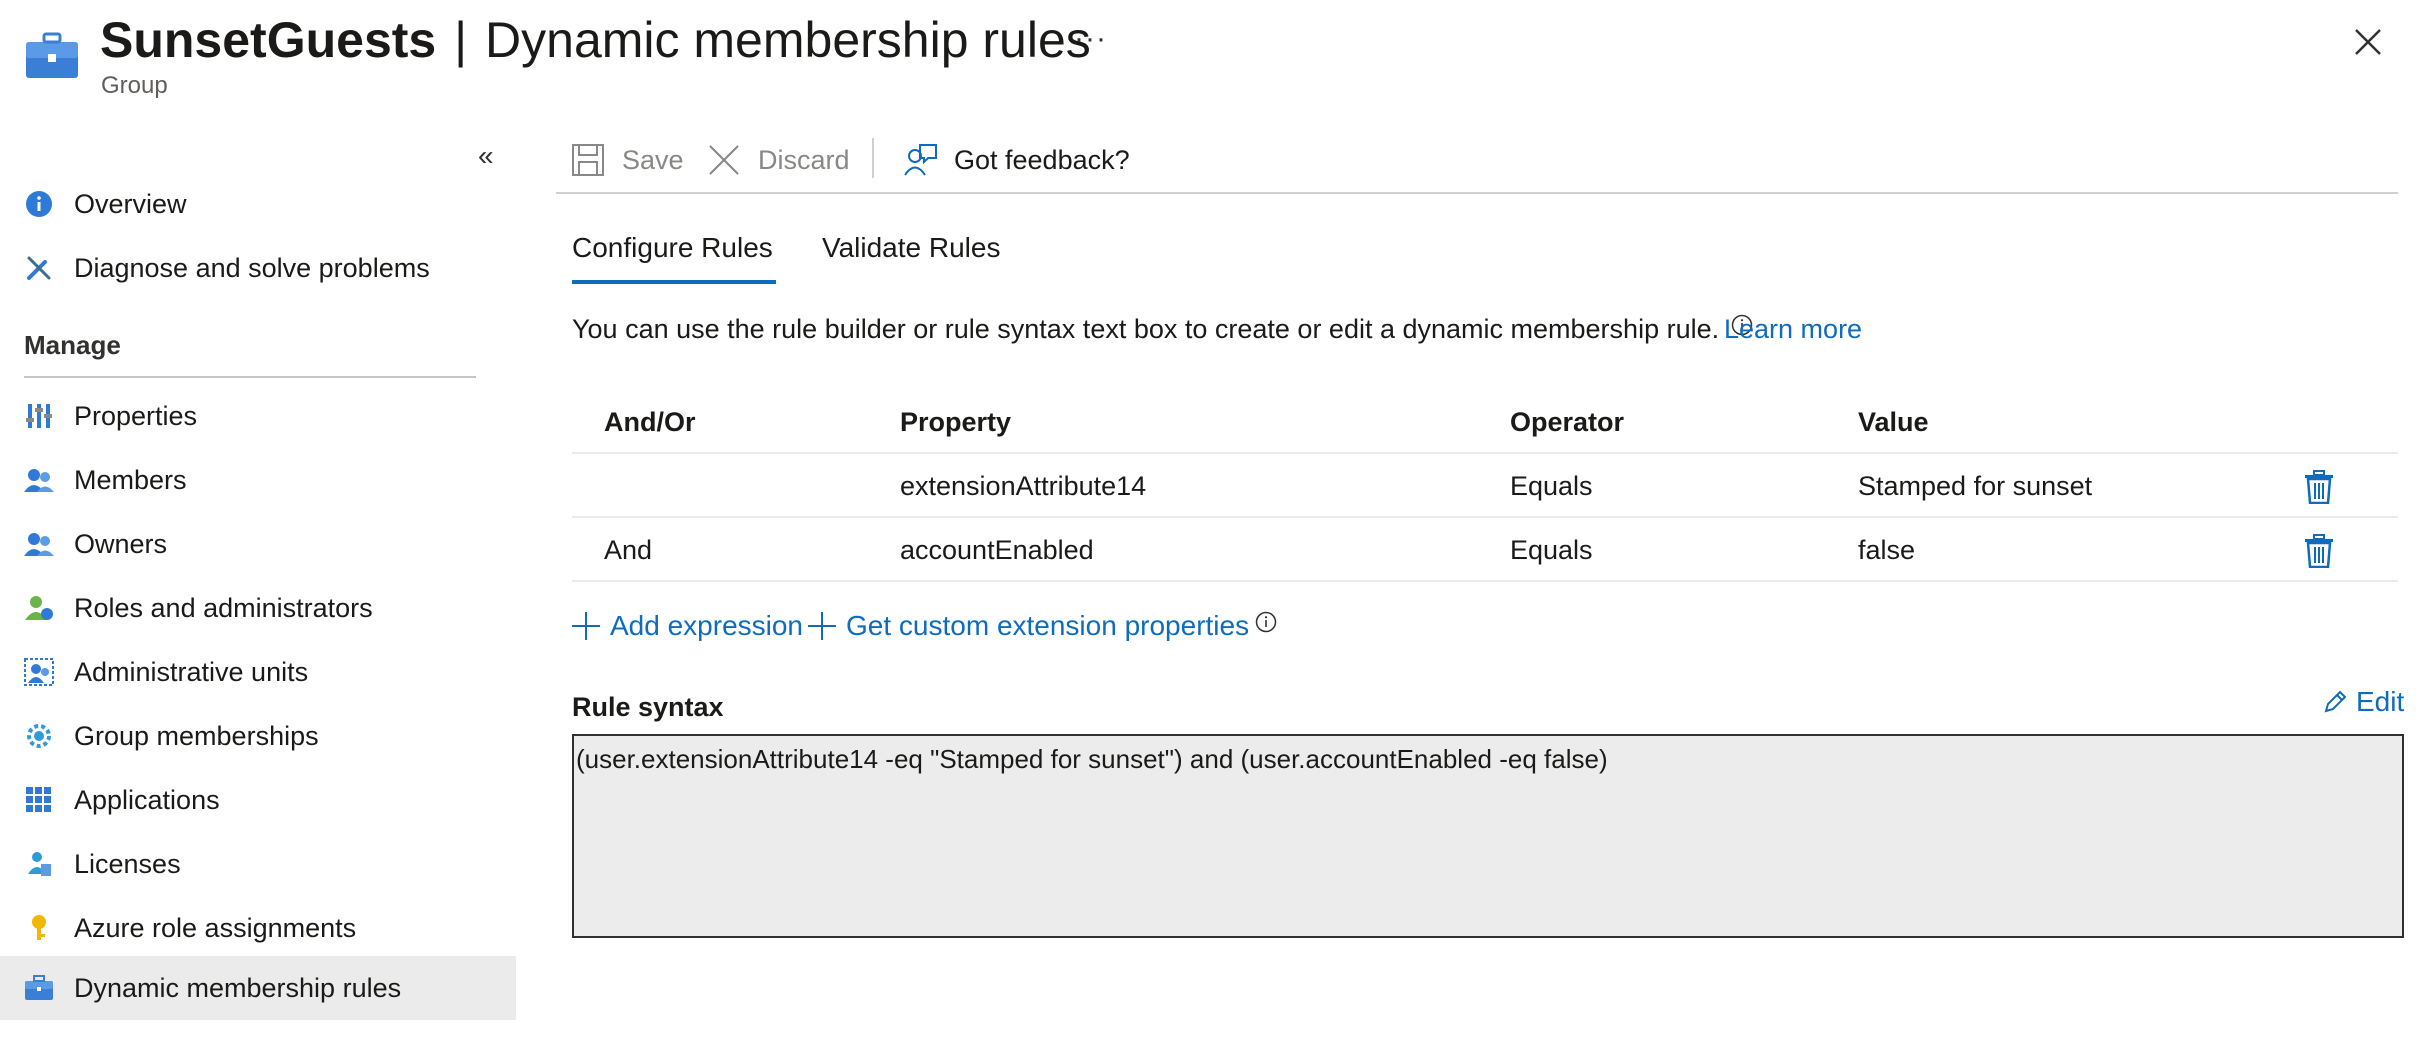 The width and height of the screenshot is (2428, 1048). I want to click on sidebar-item-label: Dynamic membership rules, so click(238, 987).